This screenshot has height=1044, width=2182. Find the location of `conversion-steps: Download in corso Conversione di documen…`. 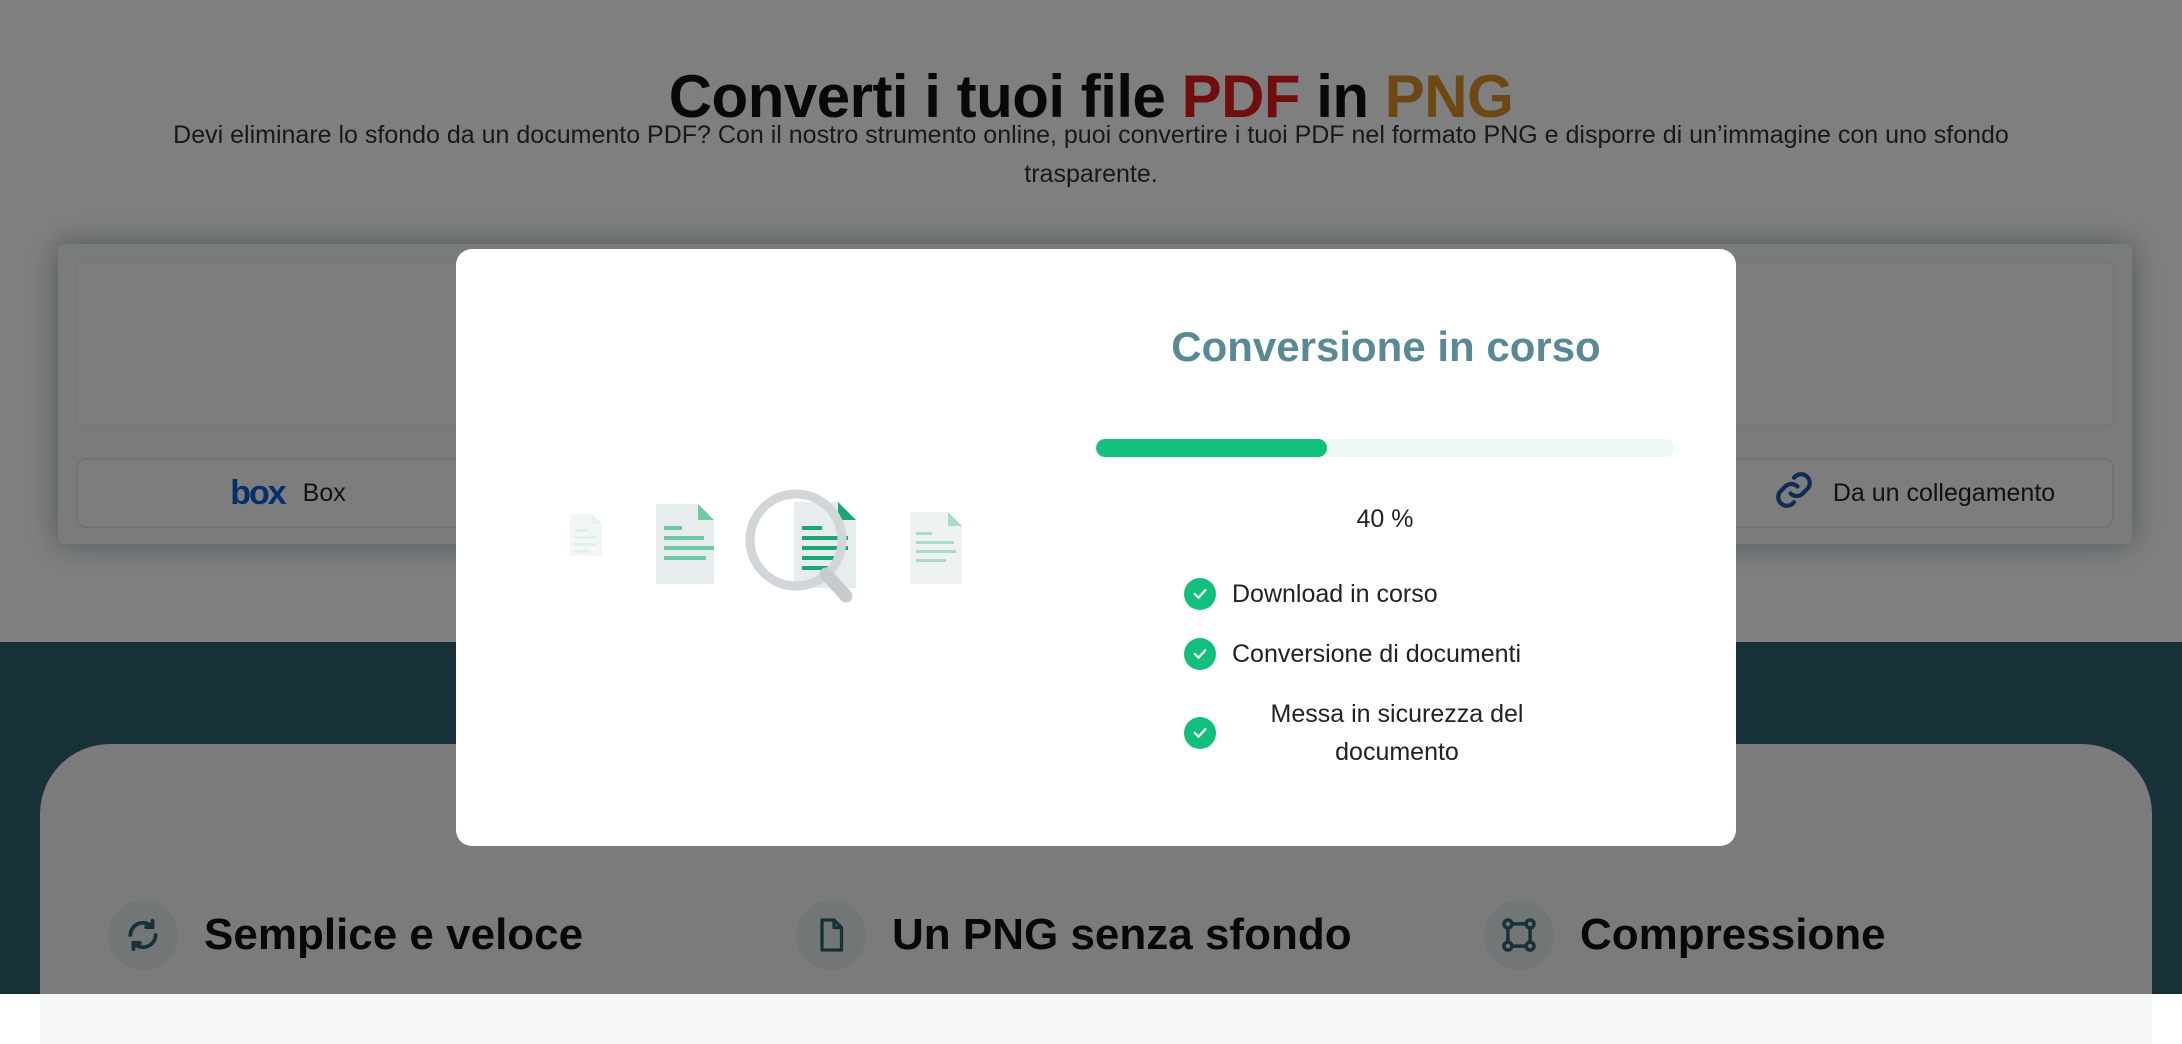

conversion-steps: Download in corso Conversione di documen… is located at coordinates (1384, 684).